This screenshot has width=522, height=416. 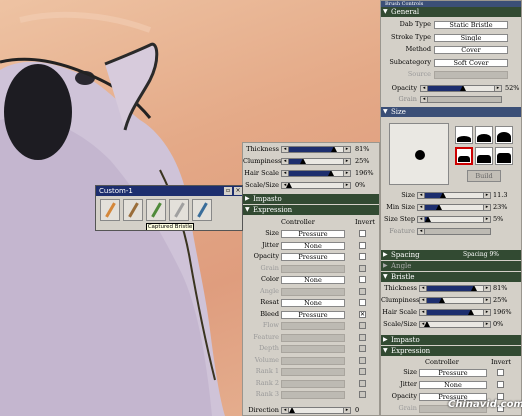 I want to click on color-controller-select: None, so click(x=313, y=280).